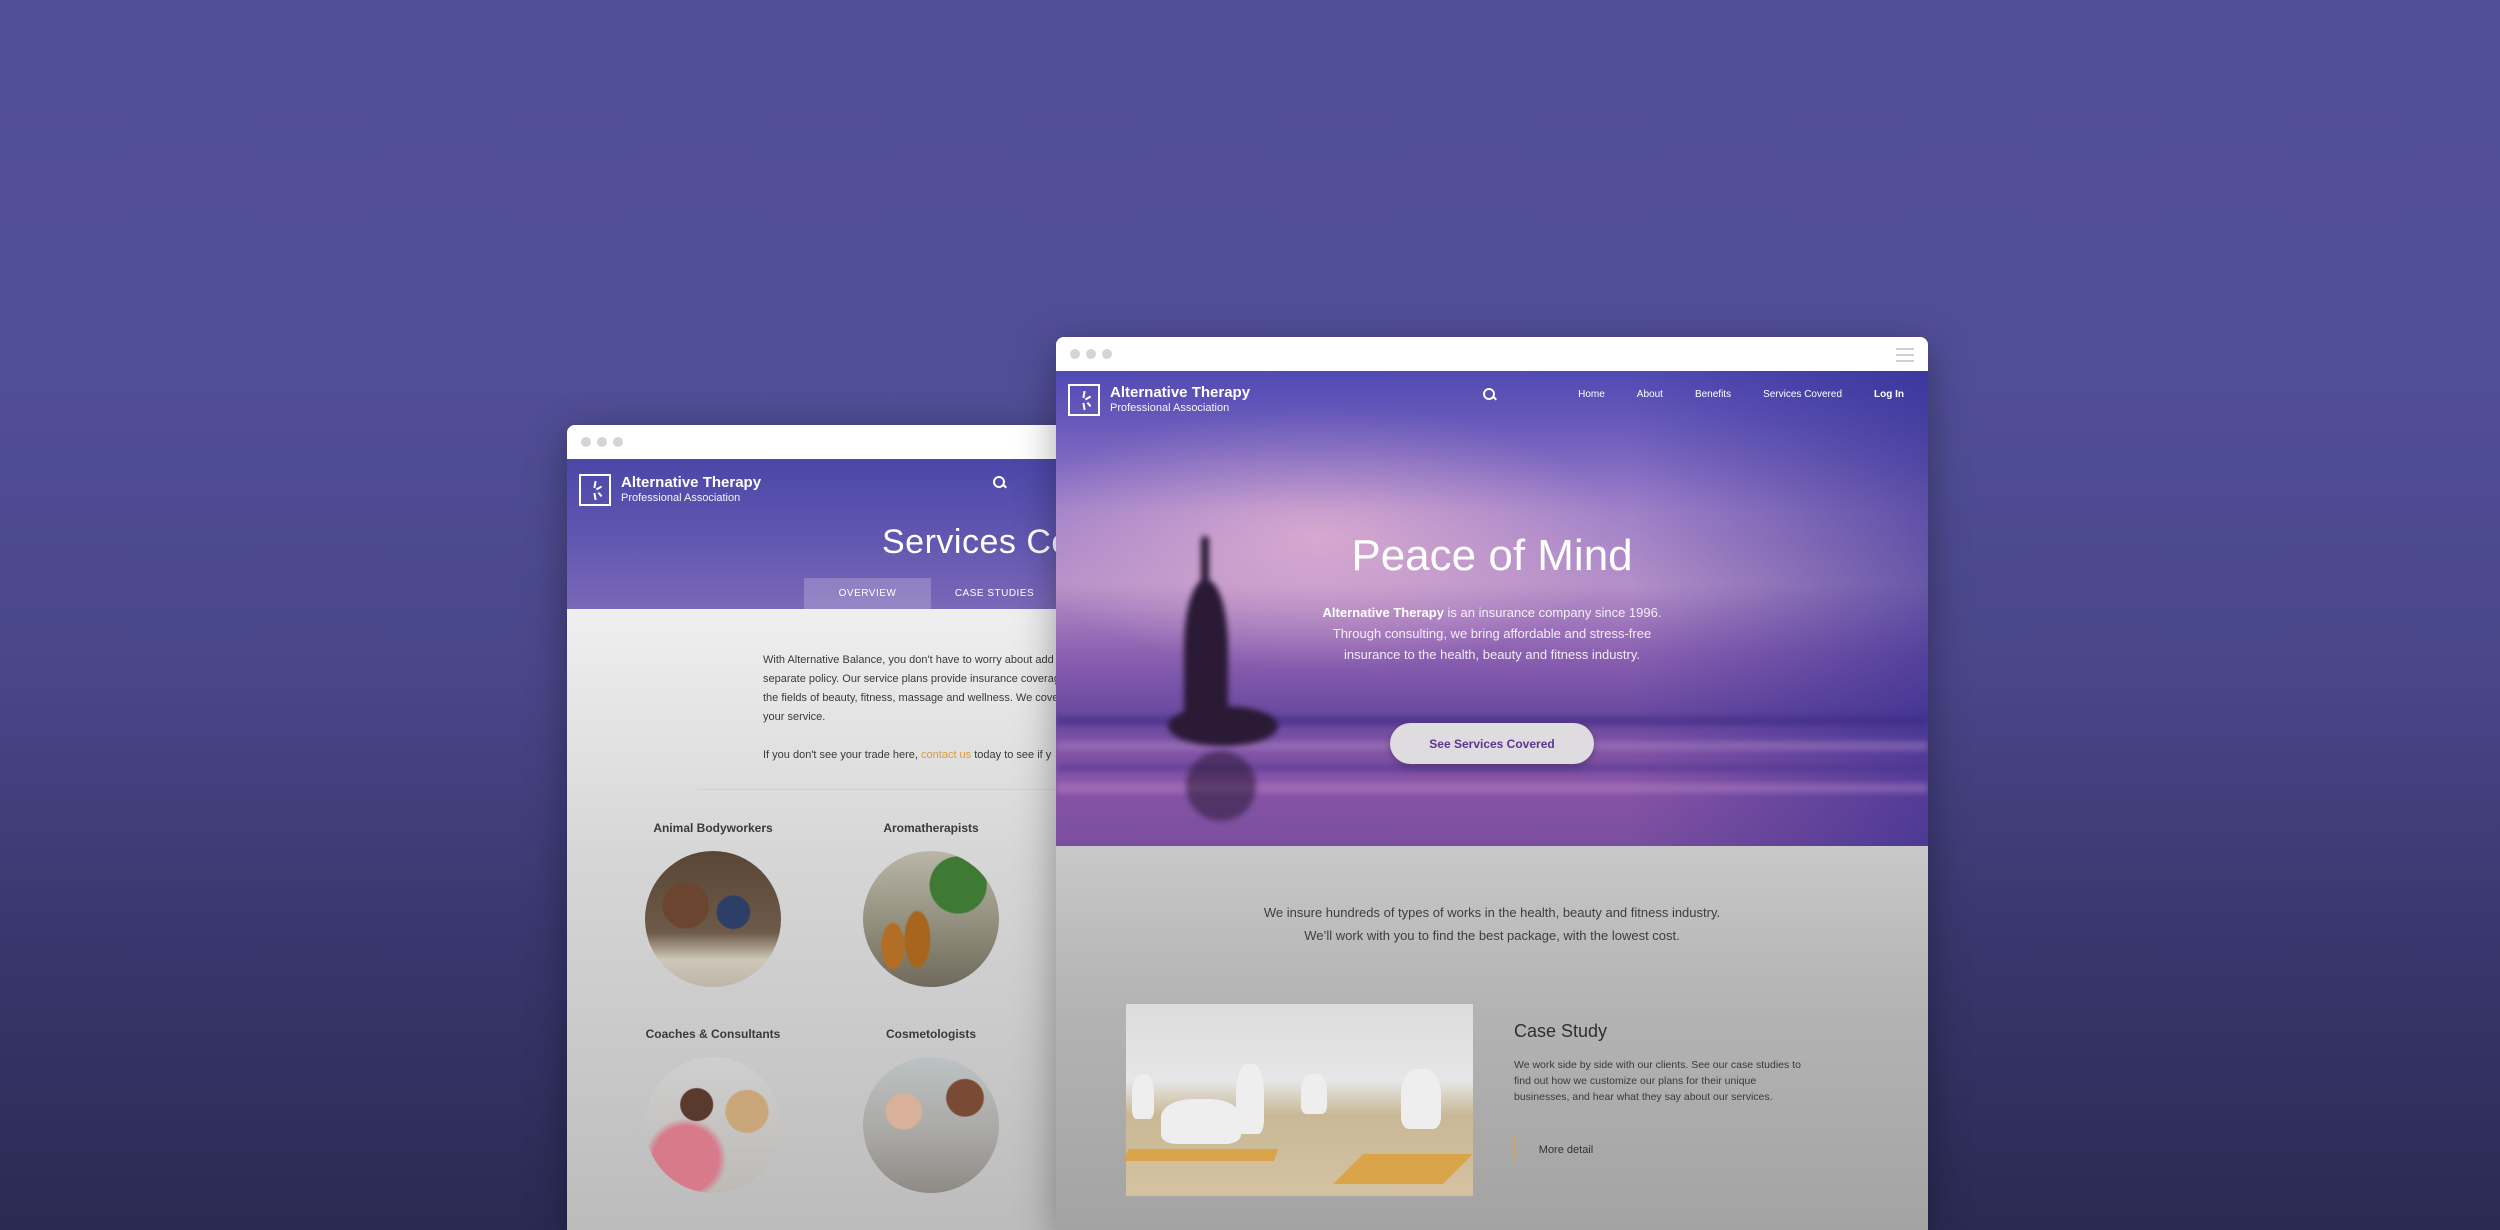 The image size is (2500, 1230). What do you see at coordinates (1889, 394) in the screenshot?
I see `login-link: Log In` at bounding box center [1889, 394].